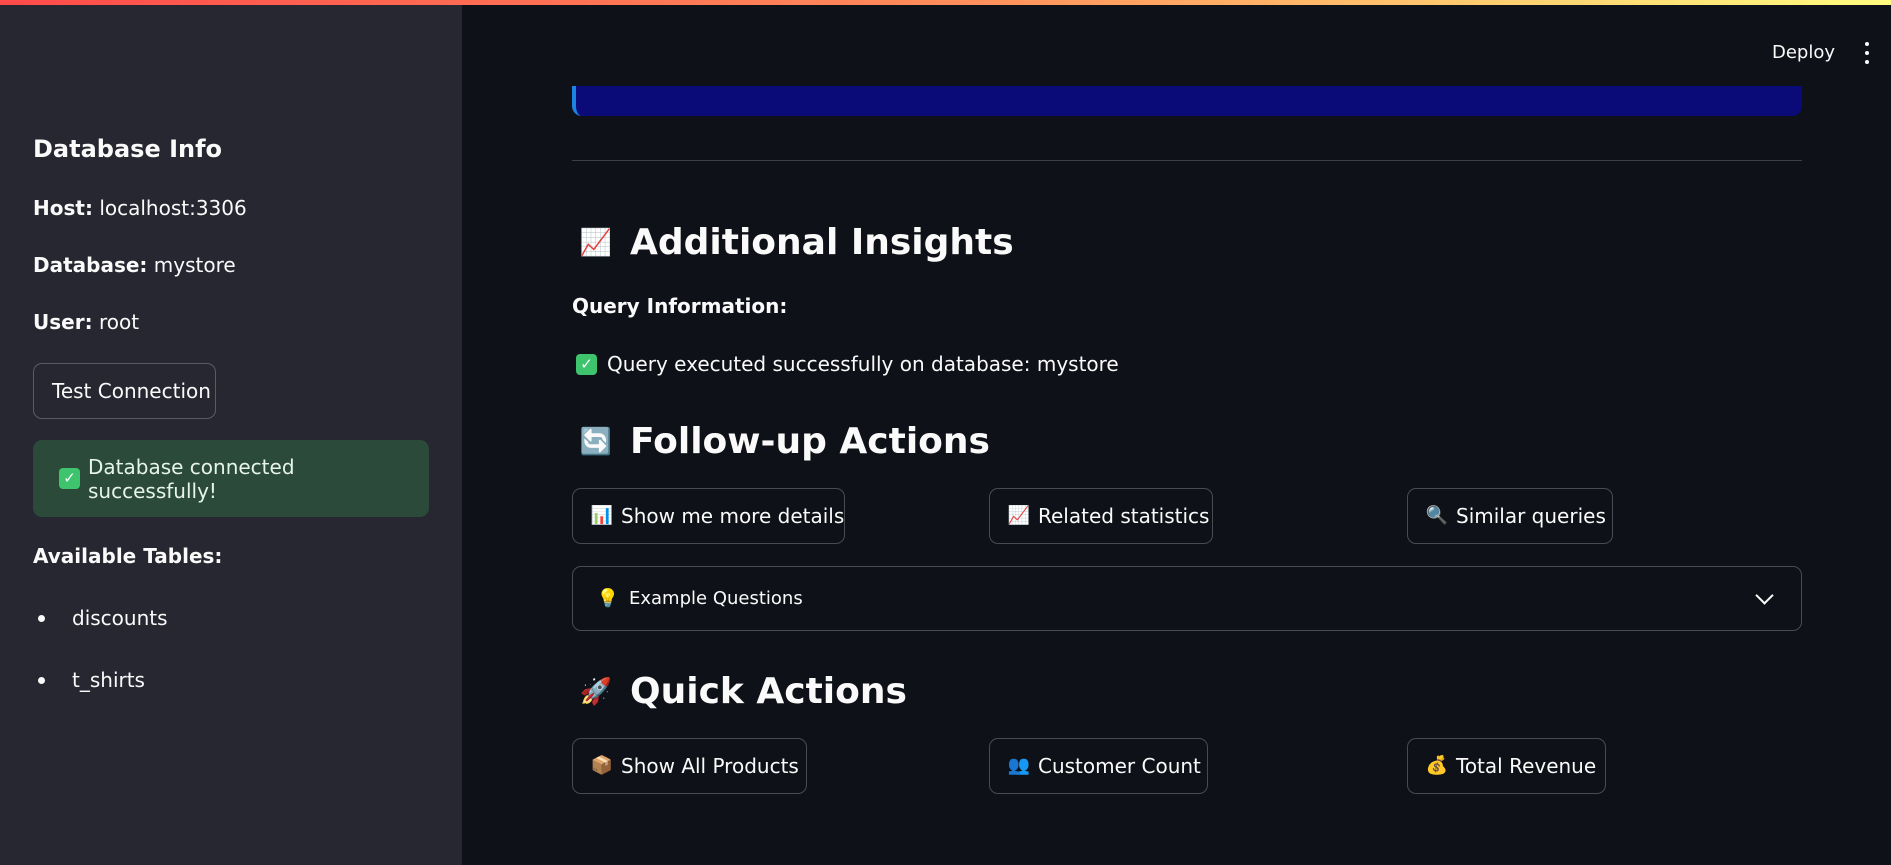  I want to click on users-icon: 👥, so click(1019, 765).